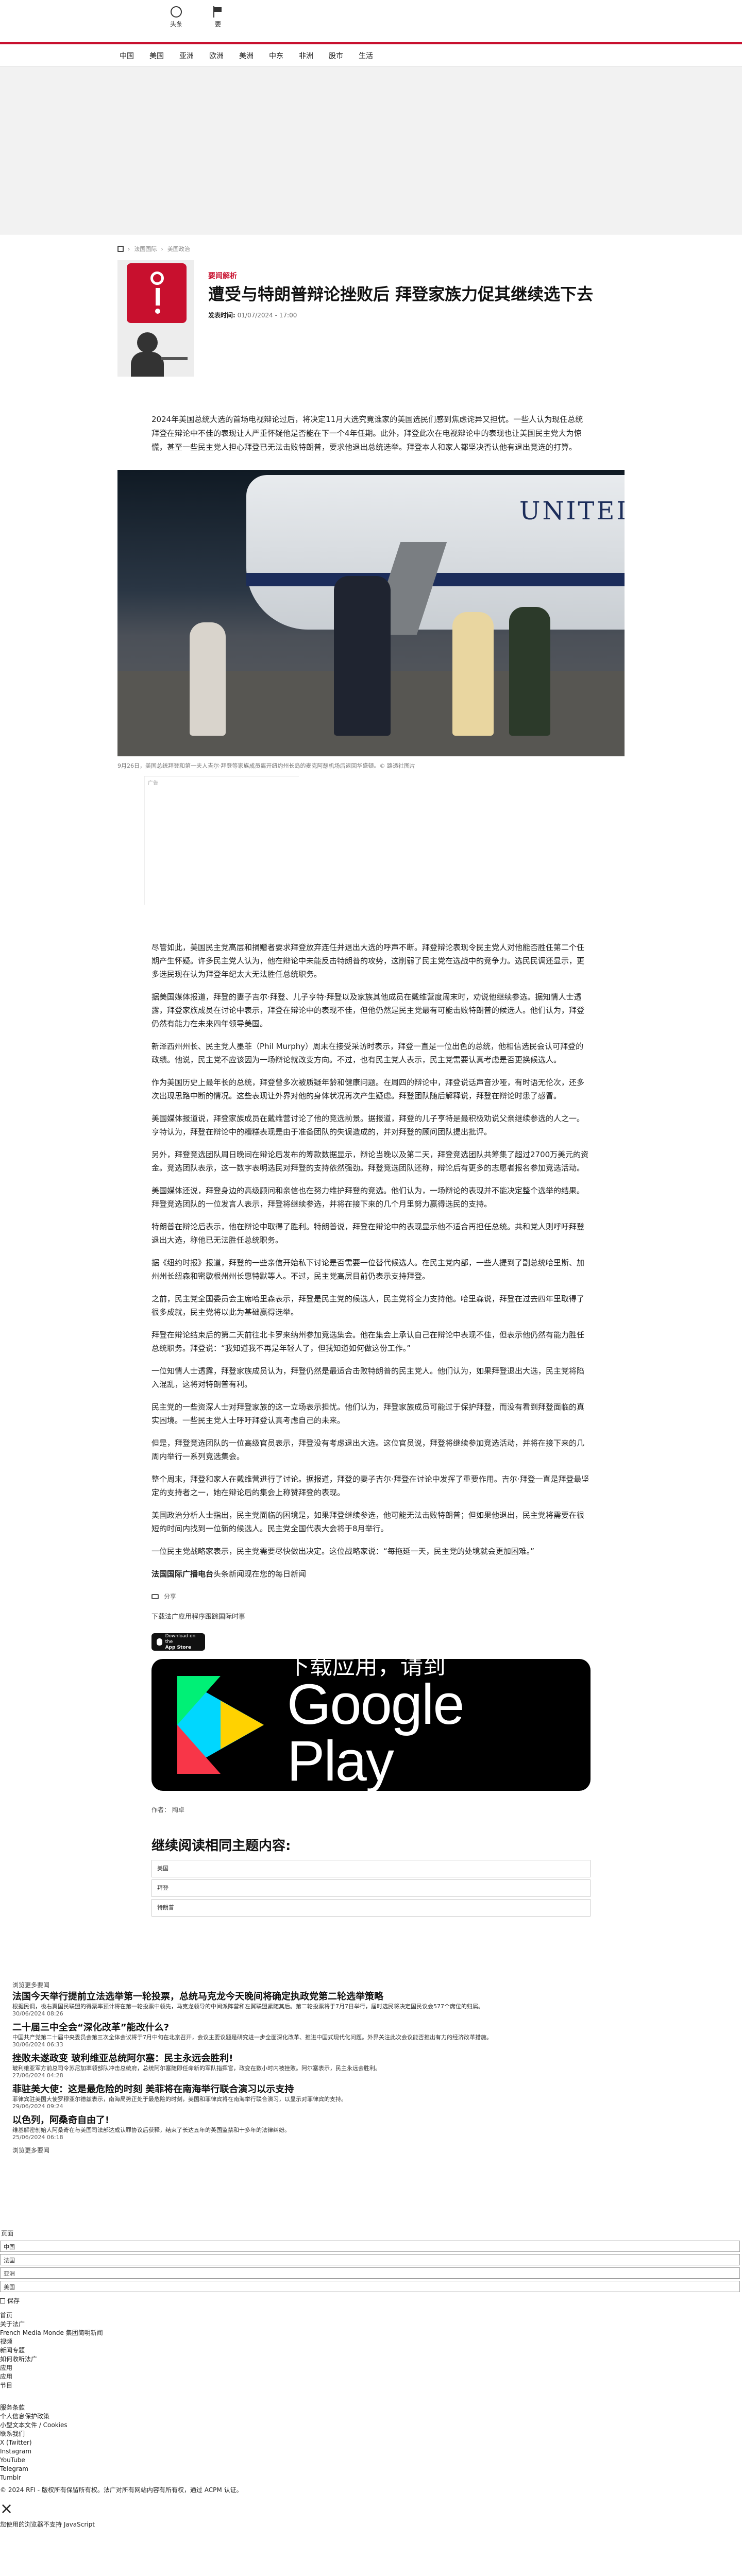  I want to click on footer-link: 节目, so click(371, 2385).